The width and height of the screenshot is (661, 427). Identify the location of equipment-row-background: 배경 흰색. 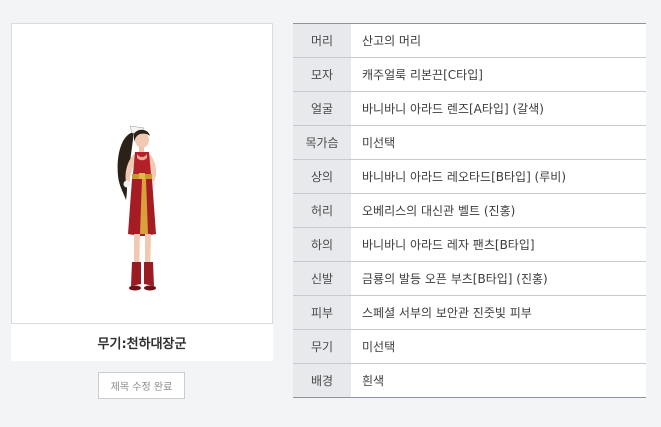
(469, 381).